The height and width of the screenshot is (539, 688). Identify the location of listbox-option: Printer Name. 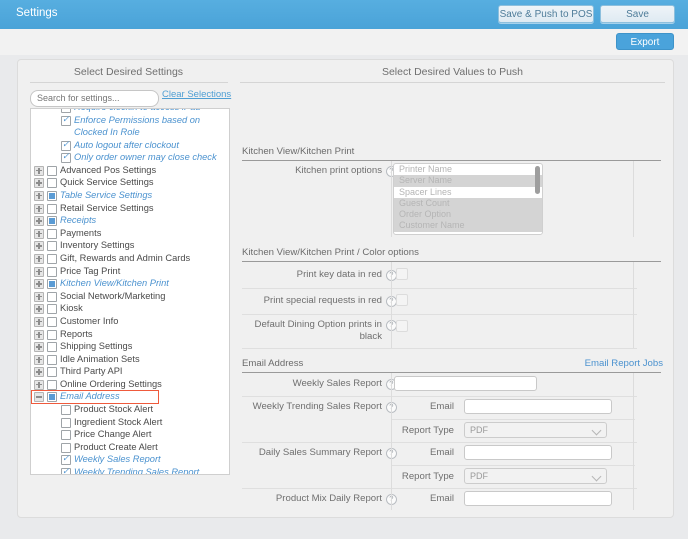
(468, 169).